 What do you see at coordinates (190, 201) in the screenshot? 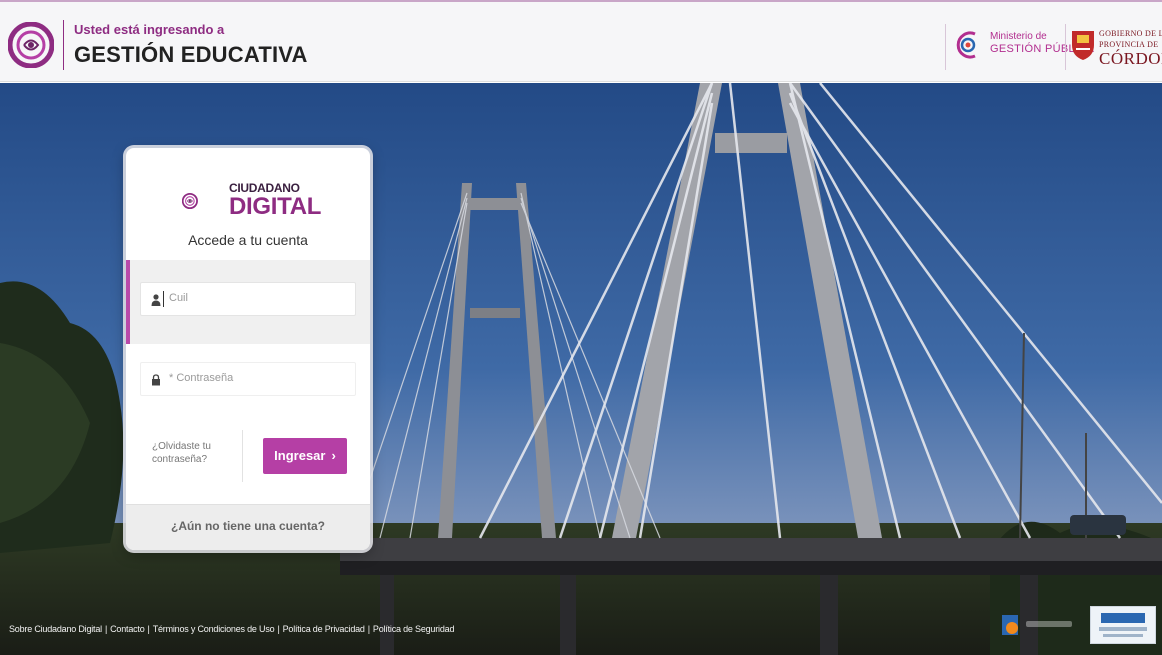
I see `ciudadano-digital-brand-icon` at bounding box center [190, 201].